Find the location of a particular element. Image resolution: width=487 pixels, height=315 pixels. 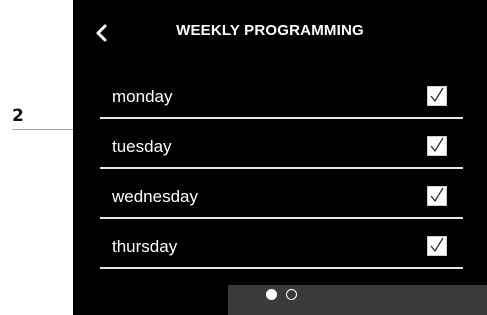

day-row-wednesday: wednesday is located at coordinates (281, 199).